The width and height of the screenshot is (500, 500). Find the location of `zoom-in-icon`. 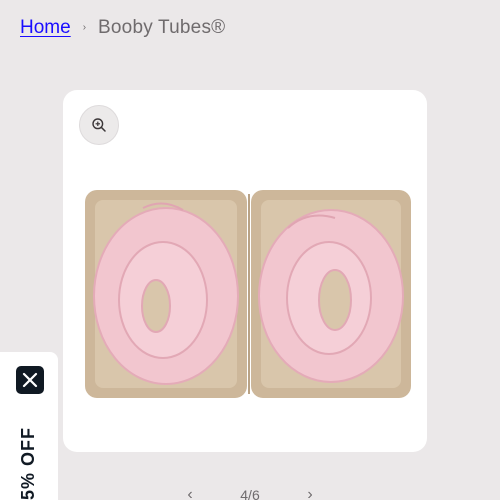

zoom-in-icon is located at coordinates (99, 125).